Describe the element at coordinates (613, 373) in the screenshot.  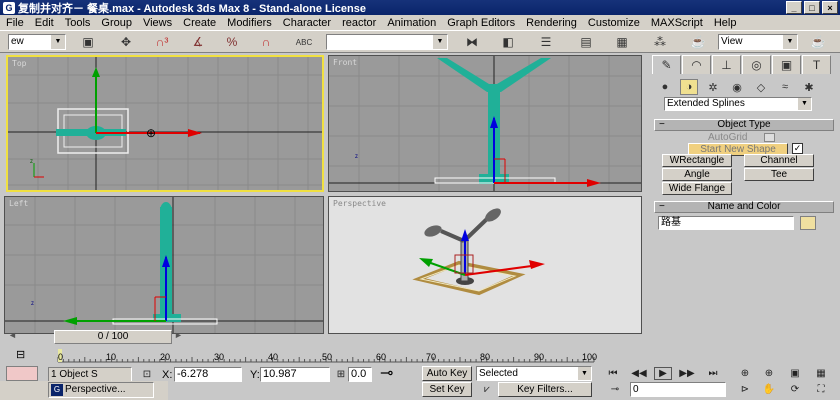
I see `go-to-start-icon: ⏮` at that location.